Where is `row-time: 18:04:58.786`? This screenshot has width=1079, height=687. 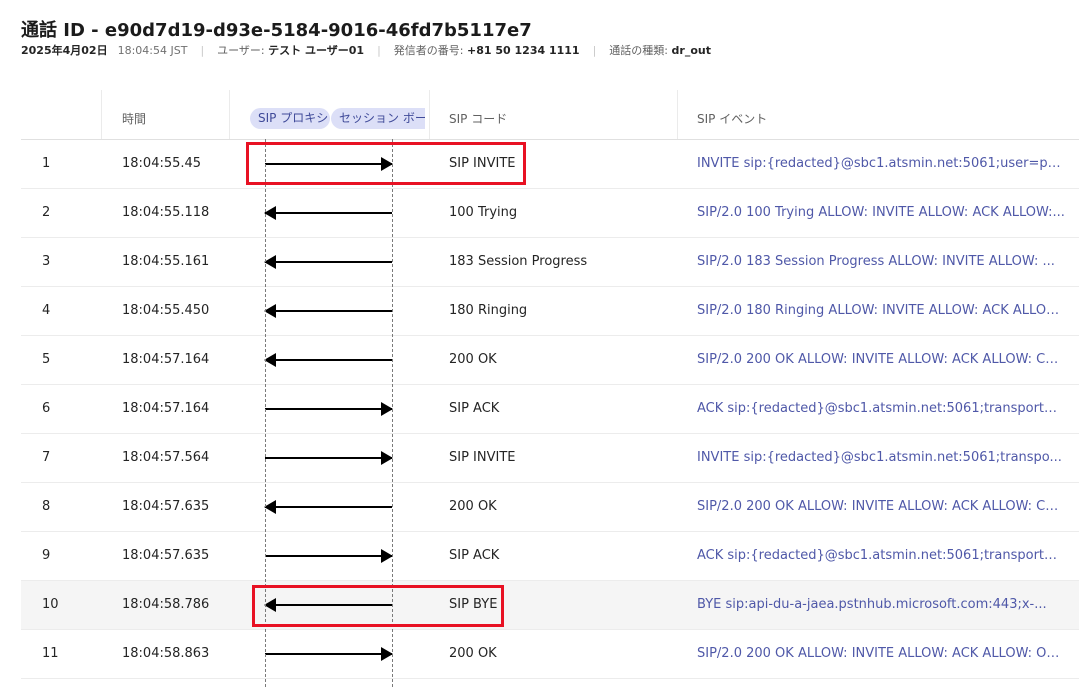 row-time: 18:04:58.786 is located at coordinates (166, 604).